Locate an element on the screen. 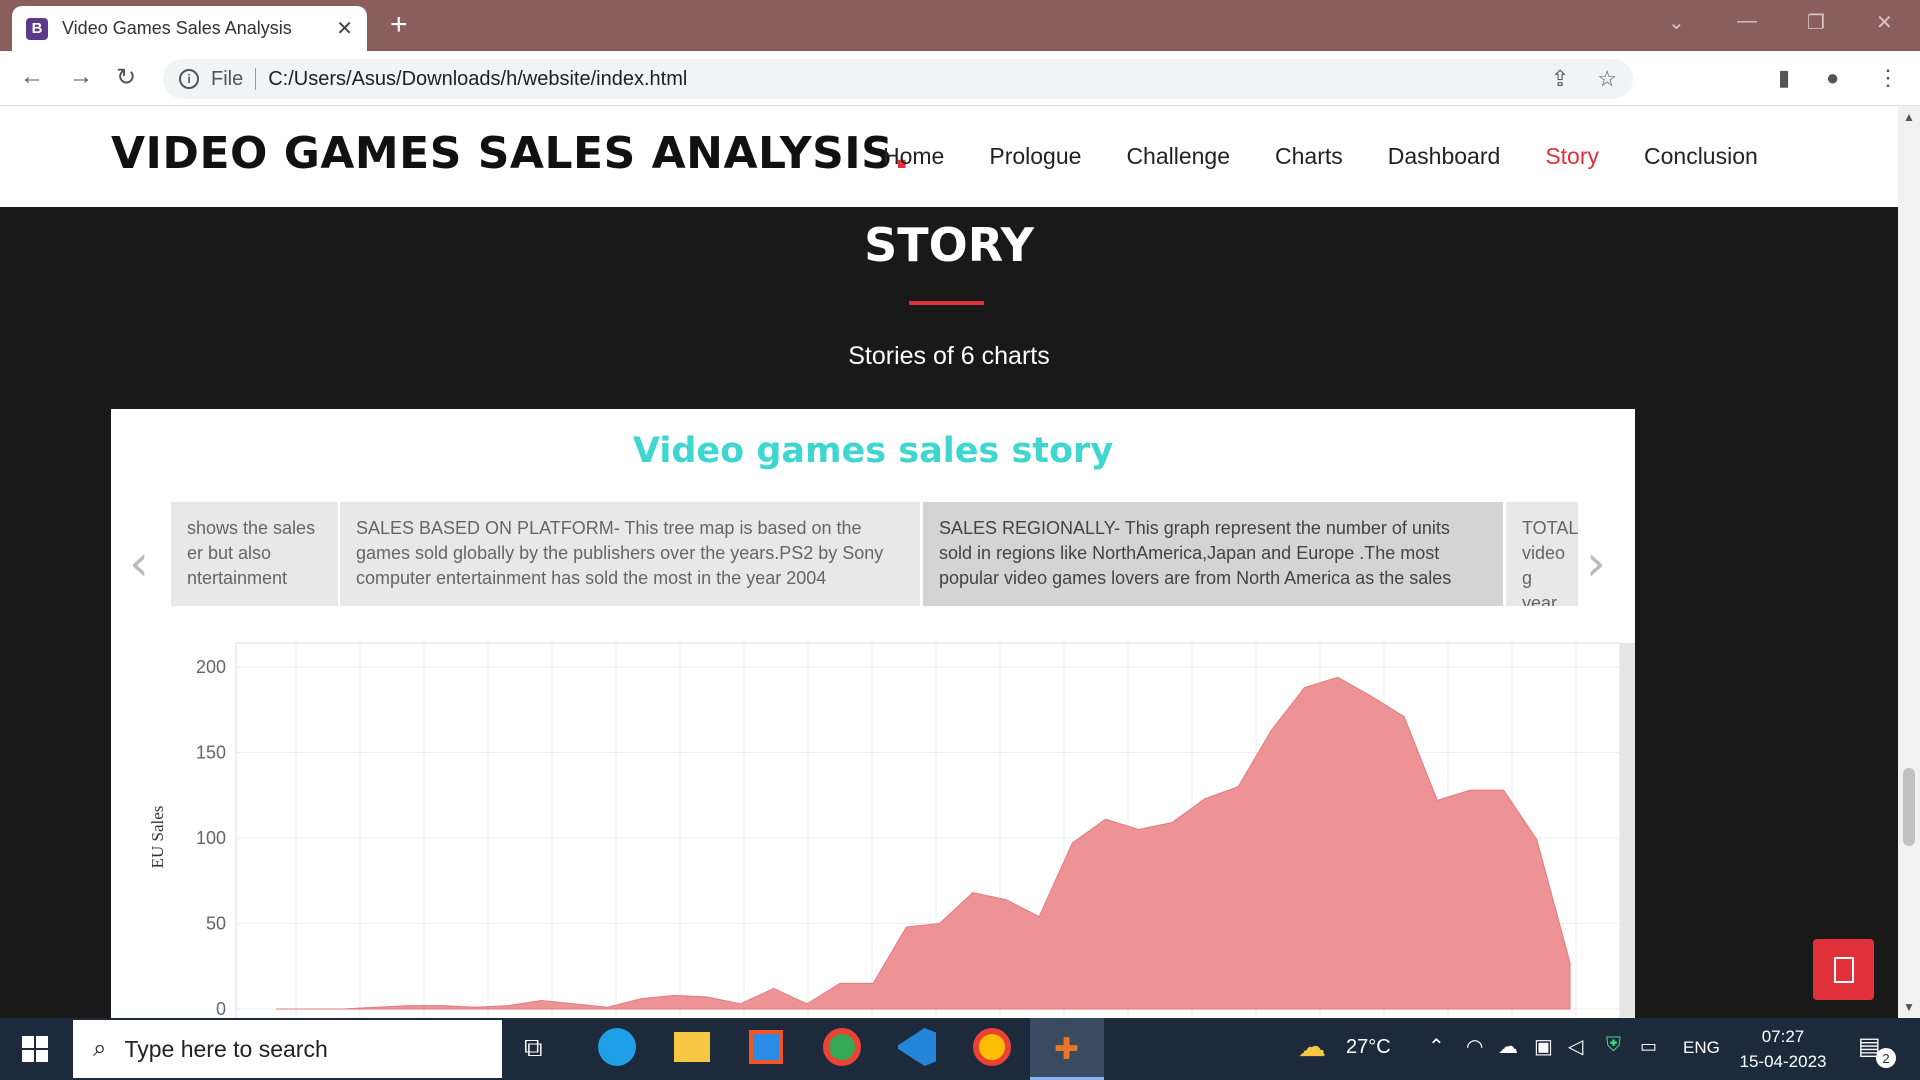 This screenshot has width=1920, height=1080. security-shield-icon: ⛨ is located at coordinates (1613, 1045).